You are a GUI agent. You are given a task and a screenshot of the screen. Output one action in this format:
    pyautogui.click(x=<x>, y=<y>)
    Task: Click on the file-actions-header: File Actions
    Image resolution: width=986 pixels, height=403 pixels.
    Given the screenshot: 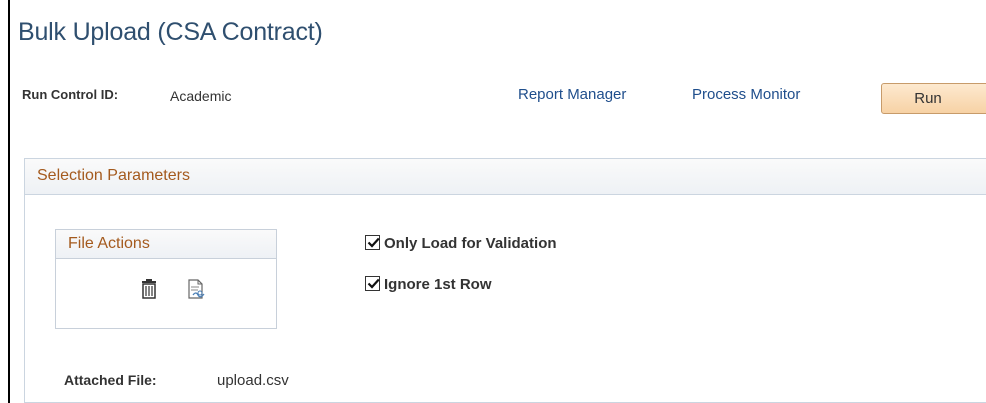 What is the action you would take?
    pyautogui.click(x=166, y=244)
    